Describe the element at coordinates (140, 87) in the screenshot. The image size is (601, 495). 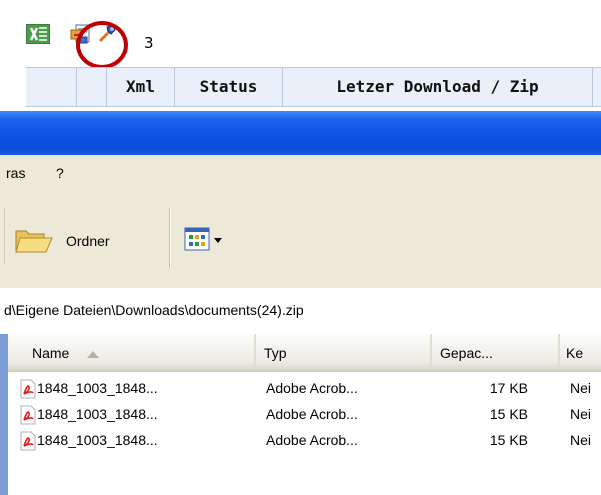
I see `column-header-xml: Xml` at that location.